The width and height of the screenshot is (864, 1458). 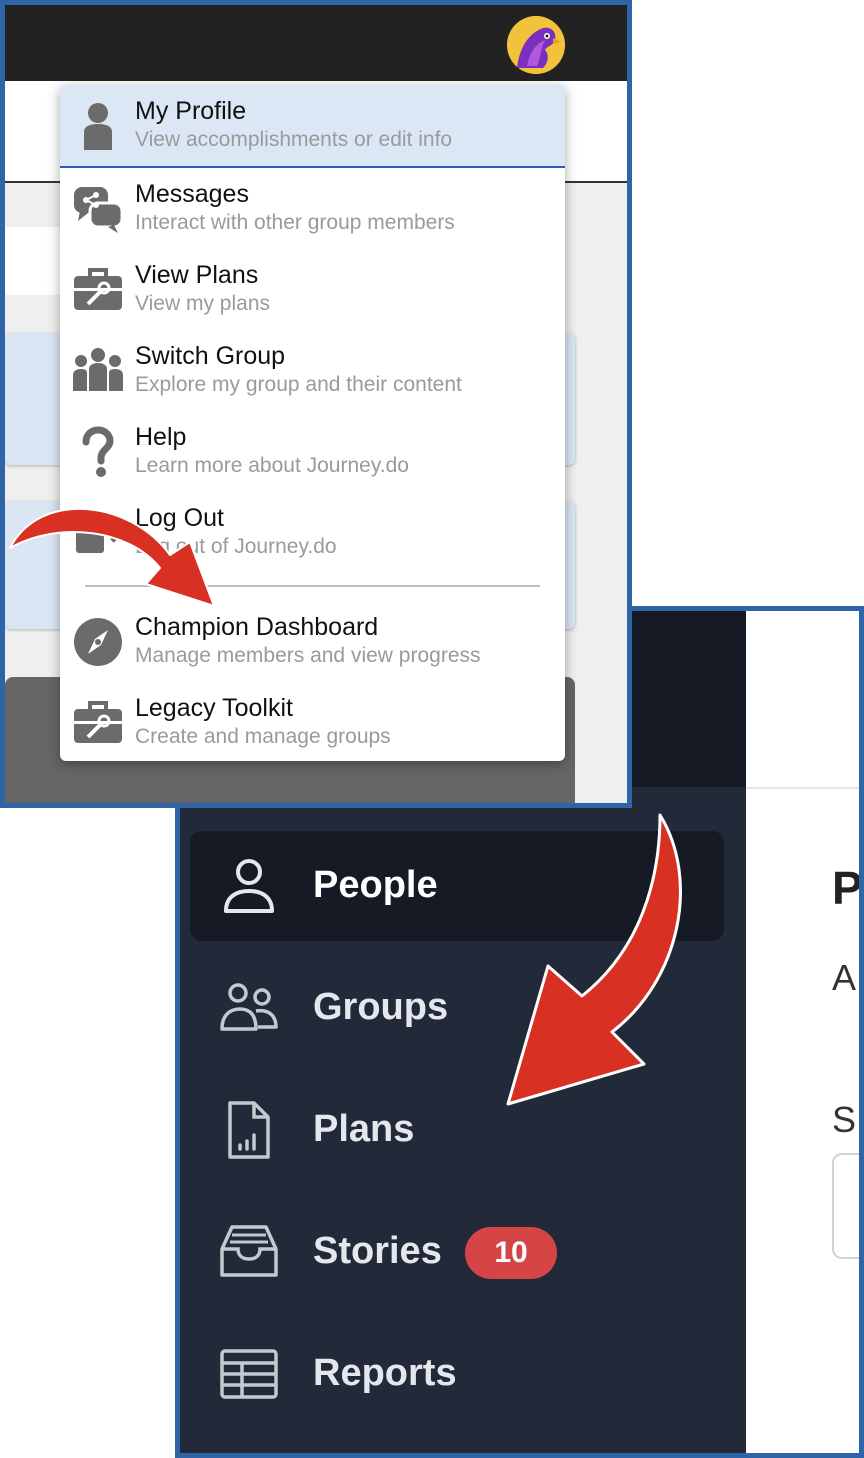 What do you see at coordinates (249, 886) in the screenshot?
I see `user-icon` at bounding box center [249, 886].